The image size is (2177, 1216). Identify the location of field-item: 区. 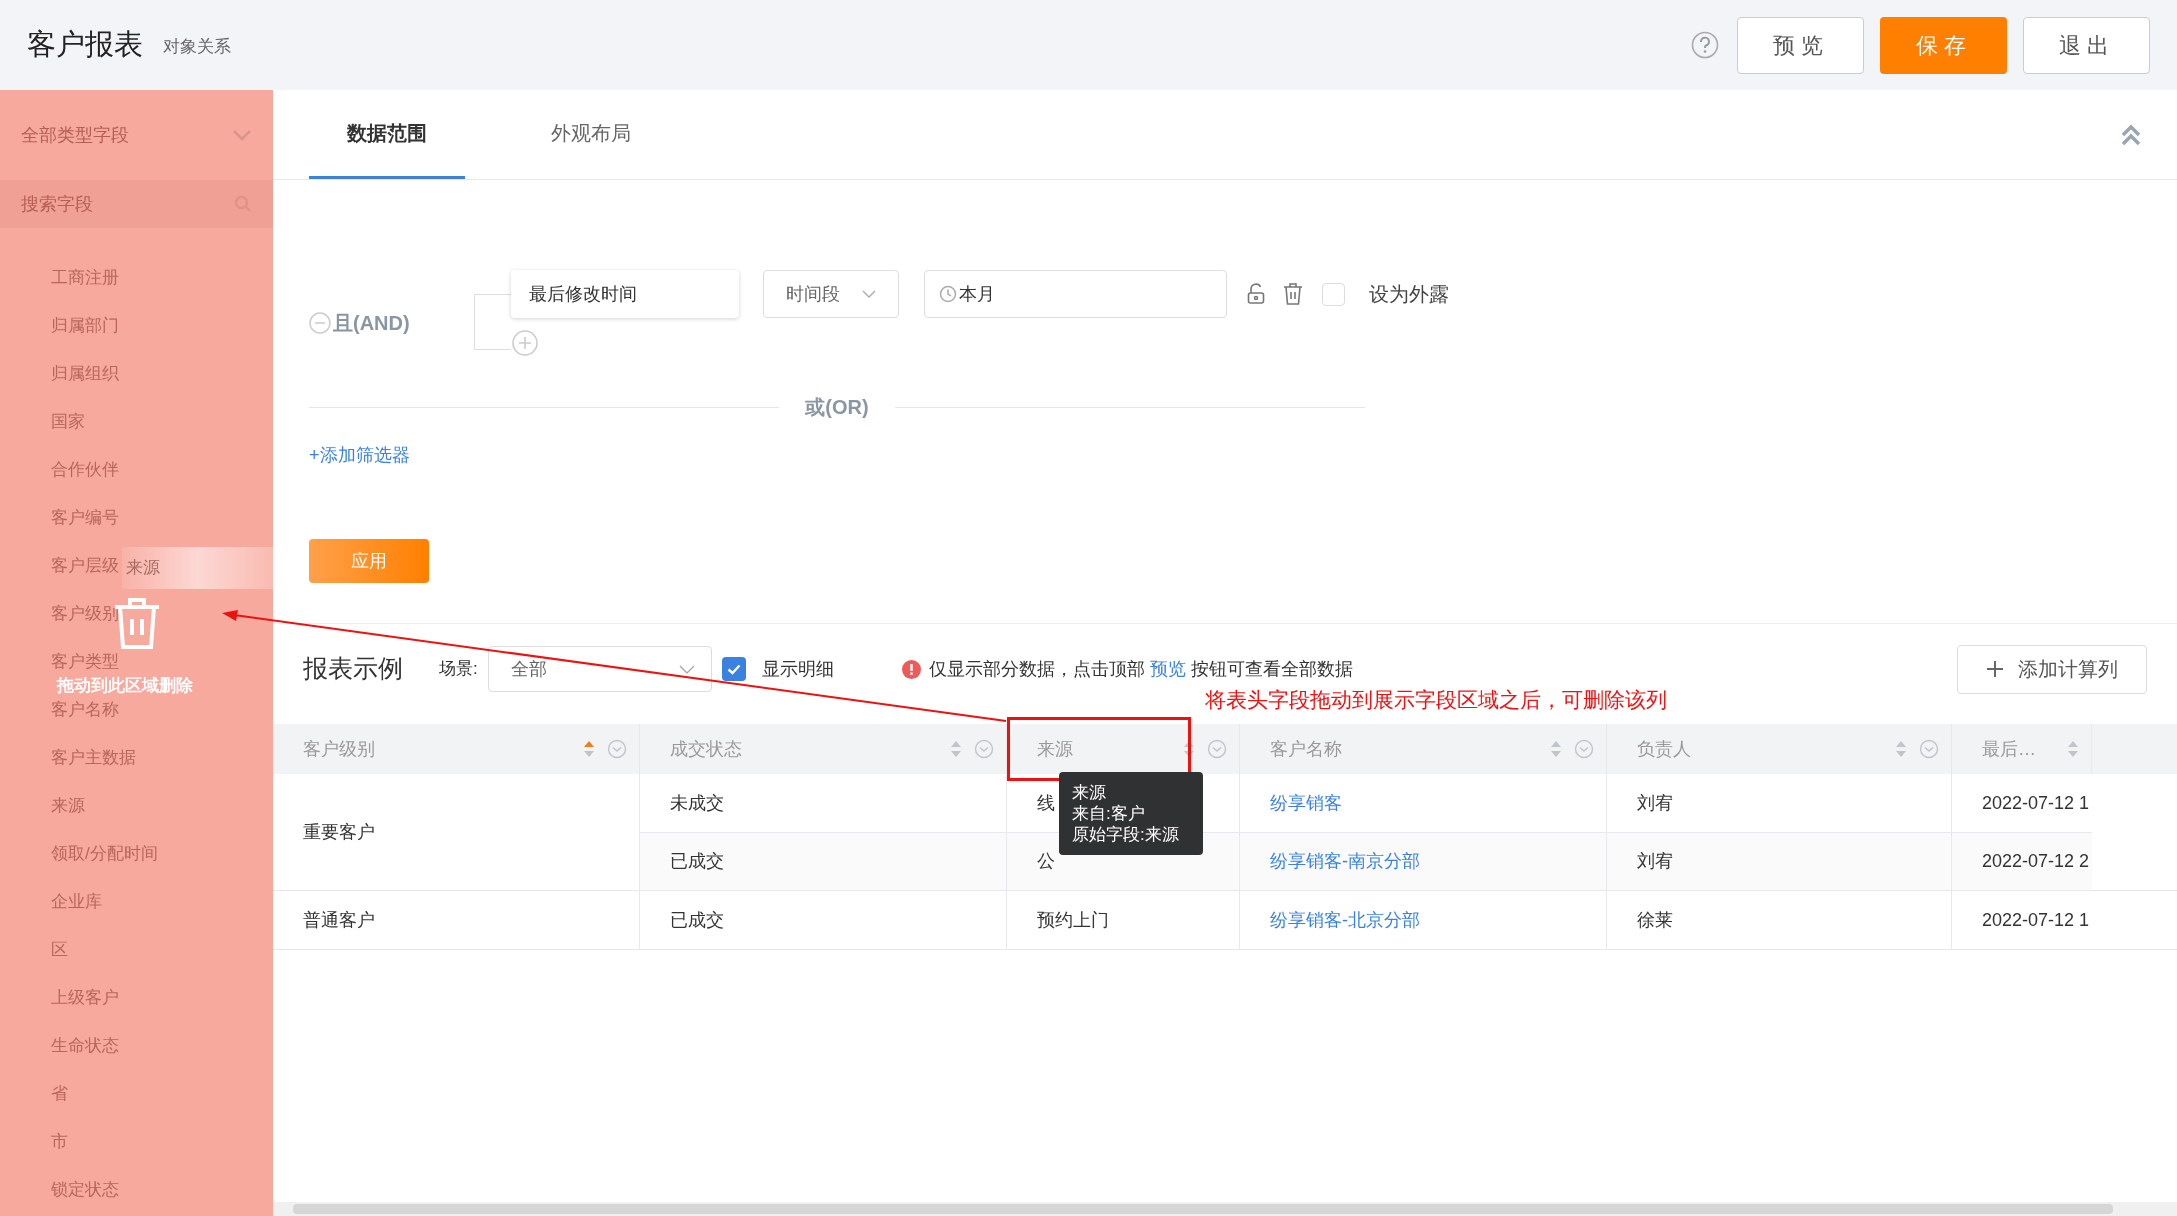
(59, 950).